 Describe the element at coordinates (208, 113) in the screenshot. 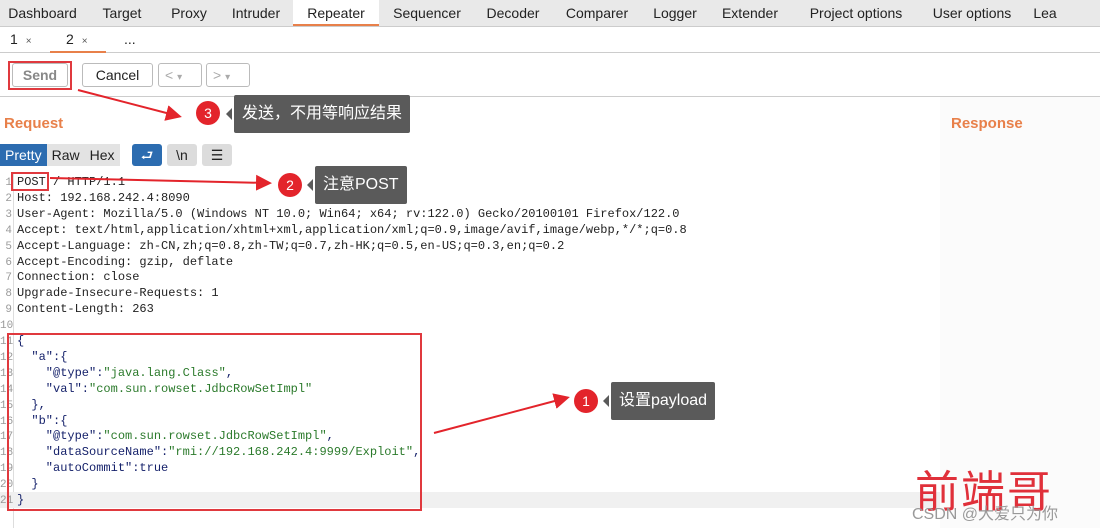

I see `annotation-badge-3: 3` at that location.